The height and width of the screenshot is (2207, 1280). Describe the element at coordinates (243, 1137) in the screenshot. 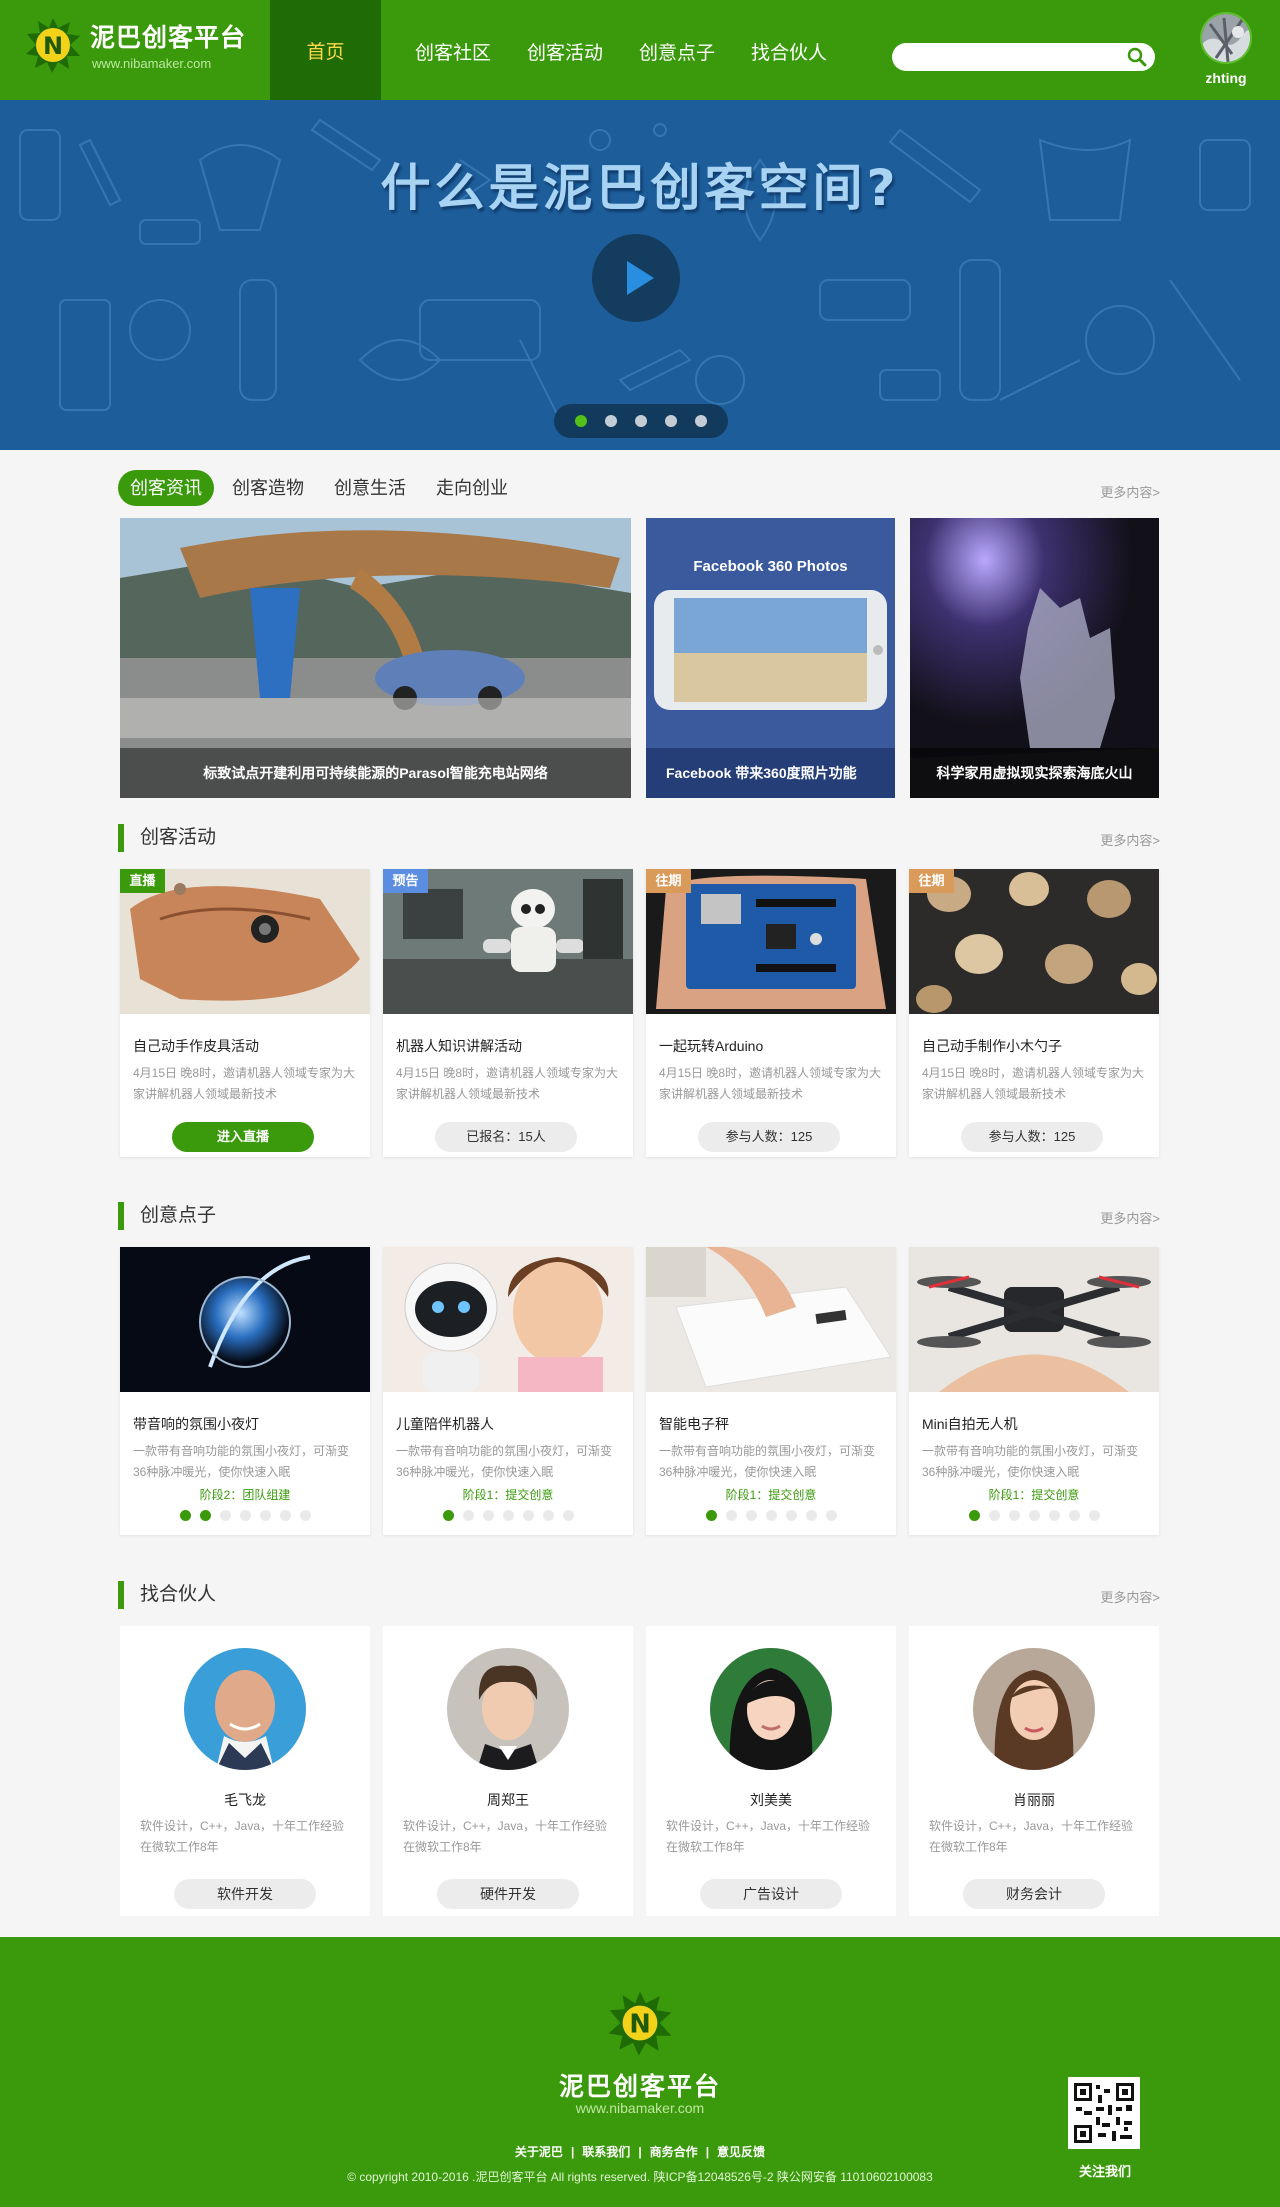

I see `enter-live-button: 进入直播` at that location.